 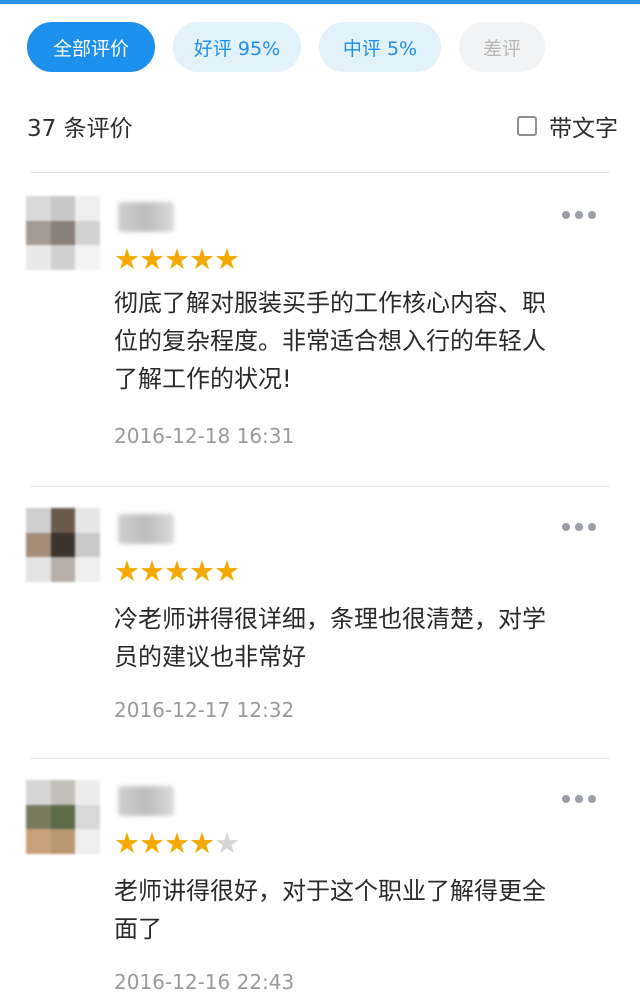 I want to click on text-only-label: 带文字, so click(x=583, y=129).